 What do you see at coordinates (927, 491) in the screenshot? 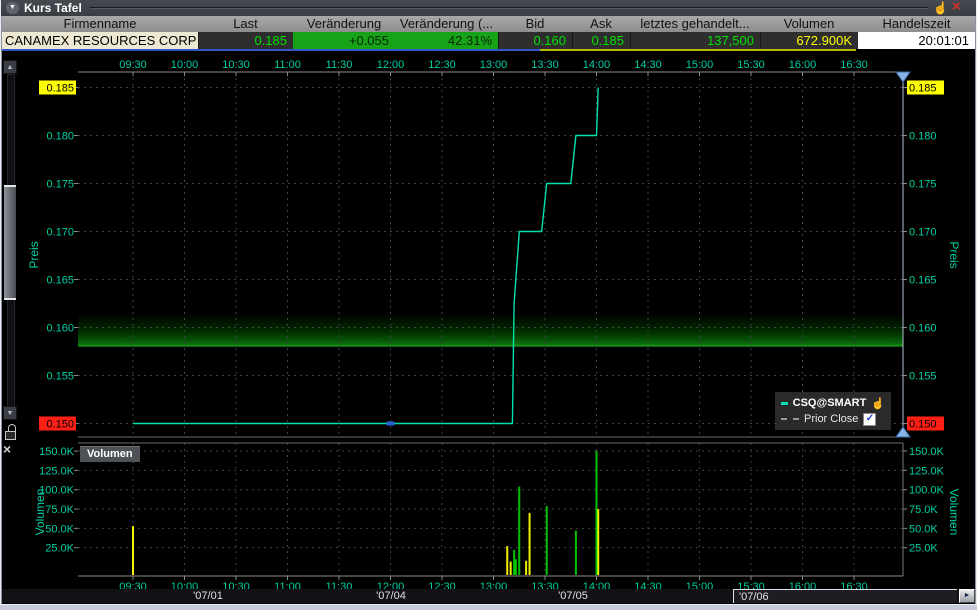
I see `volume-tick-label-right: 100.0K` at bounding box center [927, 491].